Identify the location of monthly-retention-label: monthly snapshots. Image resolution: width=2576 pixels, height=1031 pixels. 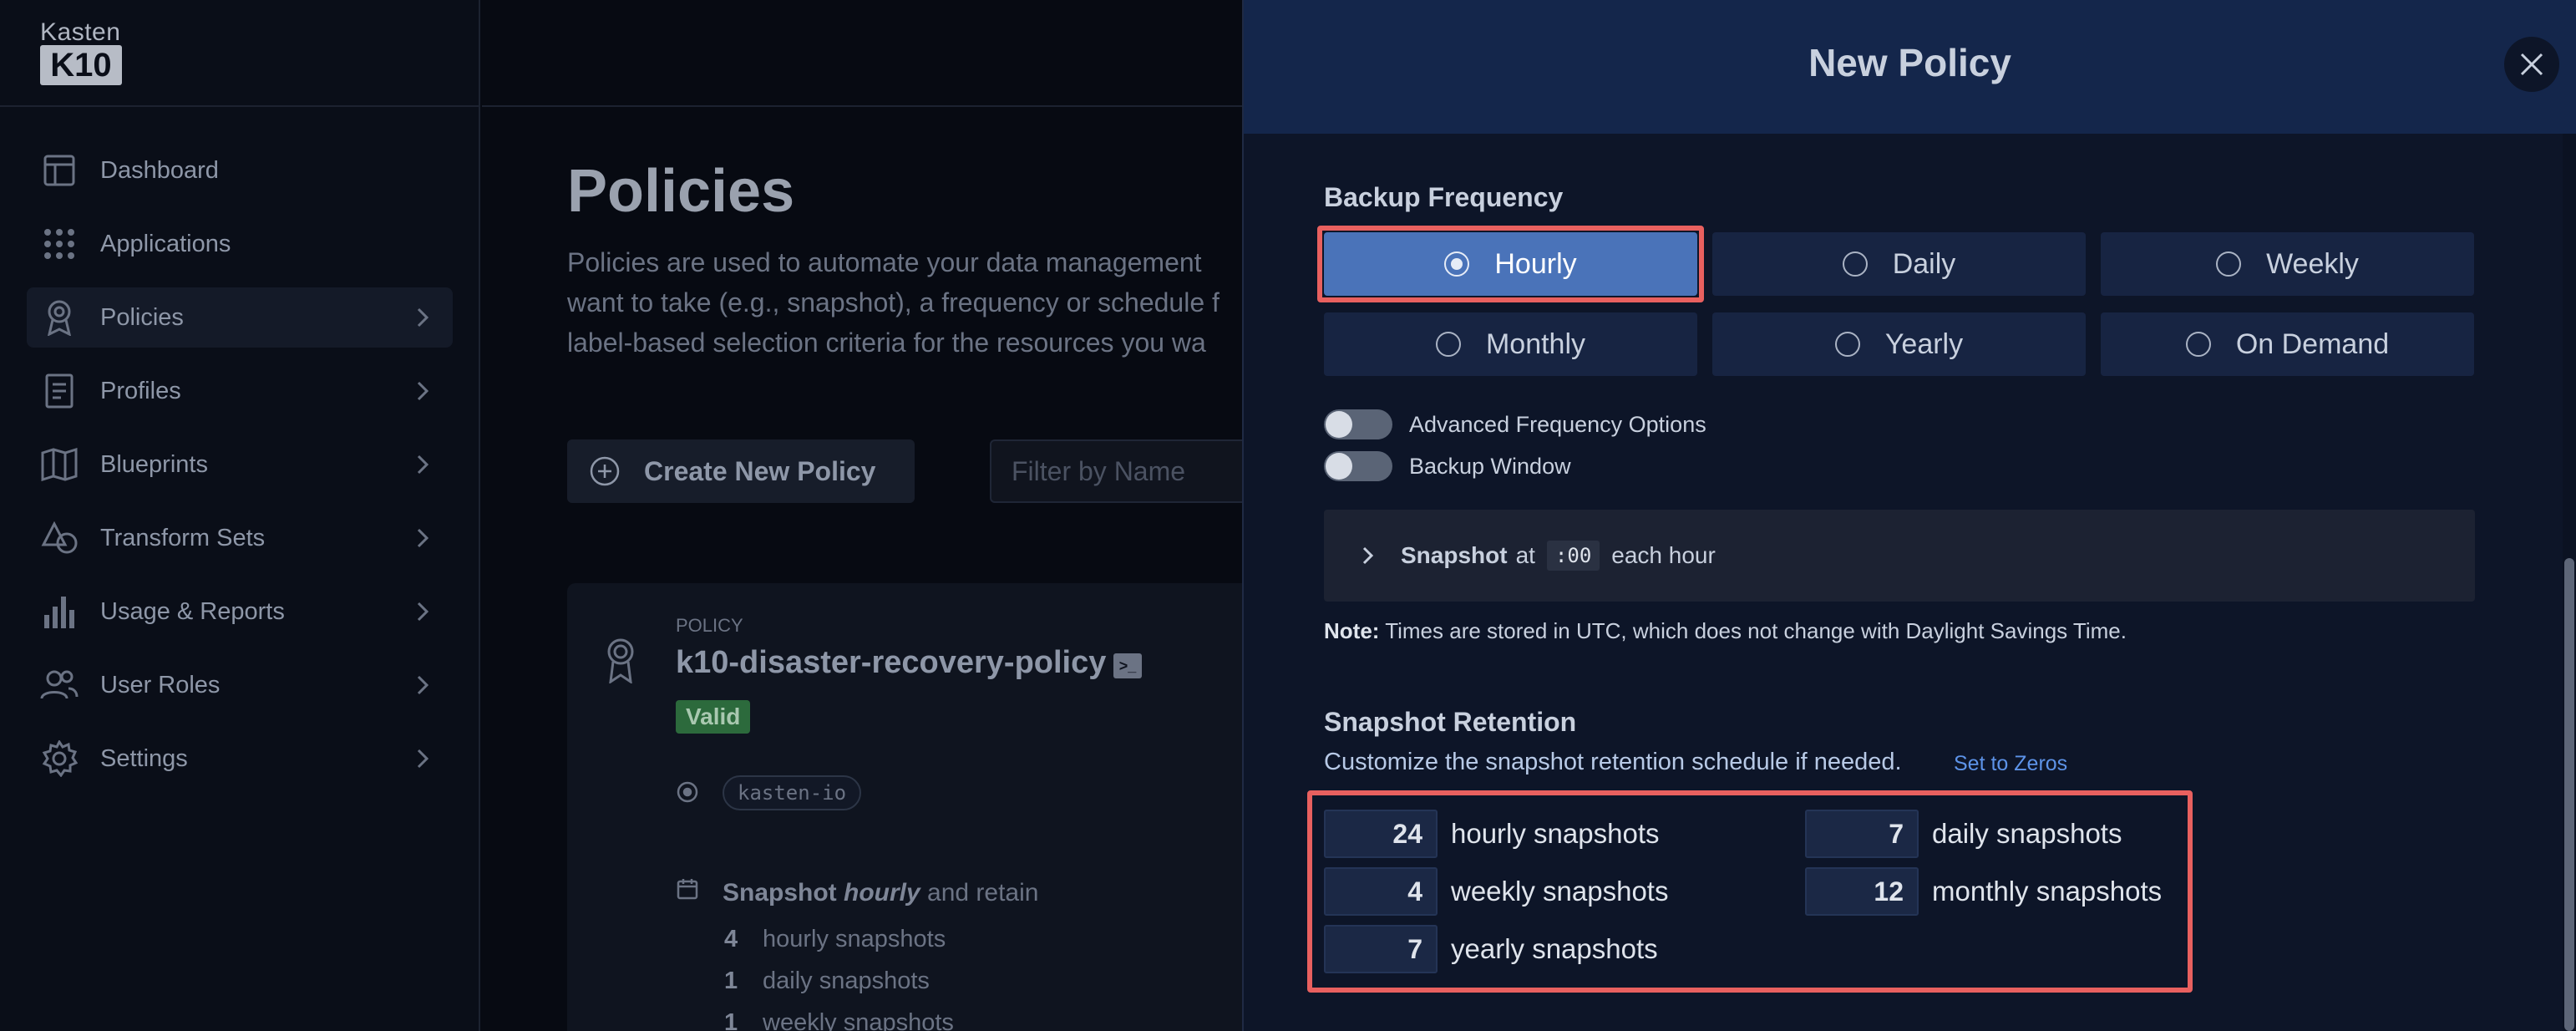
(2047, 892).